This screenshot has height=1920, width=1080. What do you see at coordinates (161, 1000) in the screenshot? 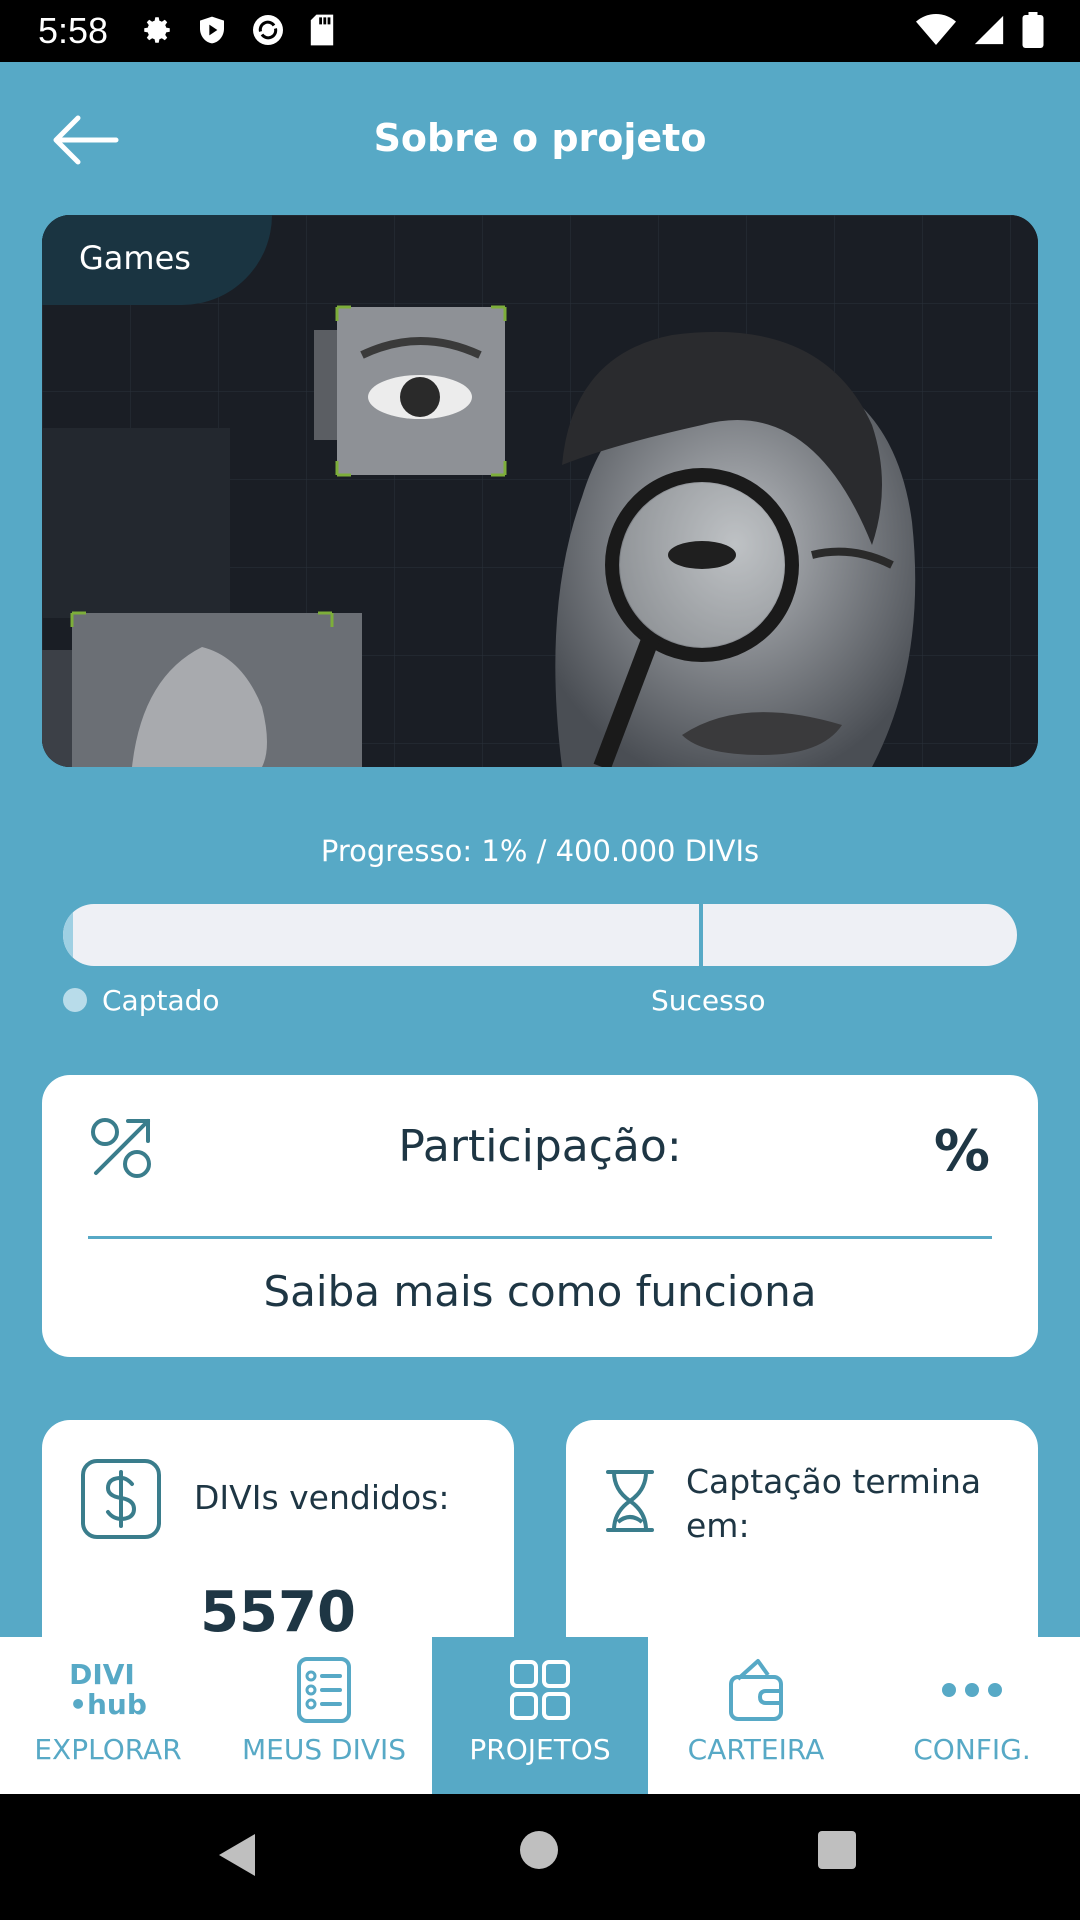
I see `legend-captado: Captado` at bounding box center [161, 1000].